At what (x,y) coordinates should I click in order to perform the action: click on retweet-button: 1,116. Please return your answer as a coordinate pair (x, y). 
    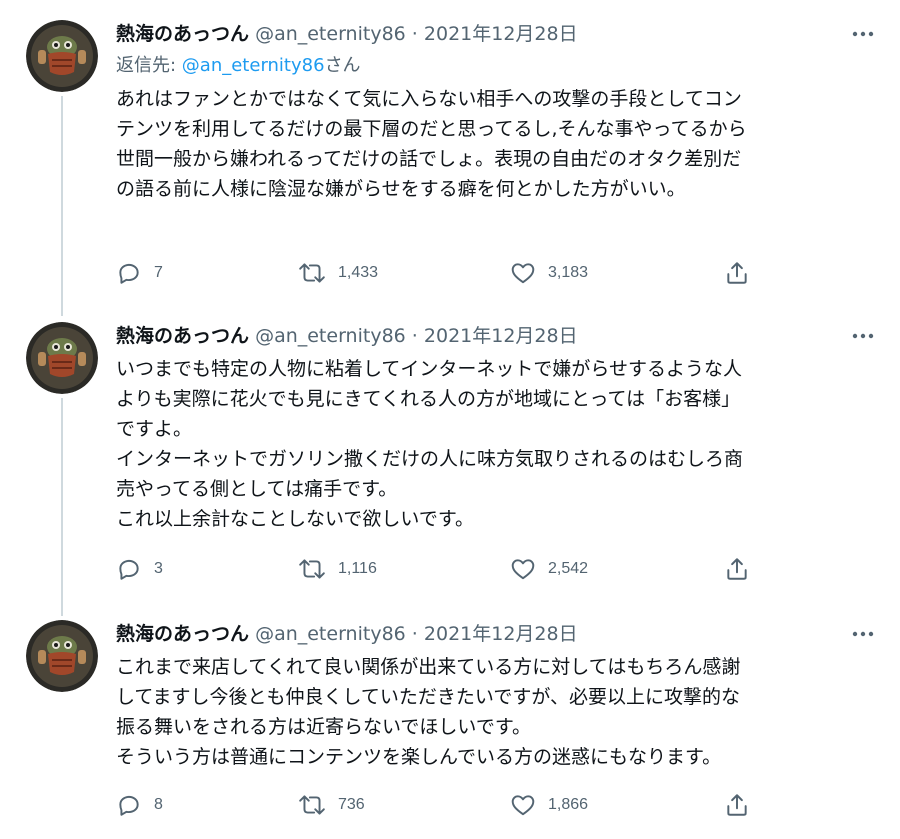
    Looking at the image, I should click on (337, 569).